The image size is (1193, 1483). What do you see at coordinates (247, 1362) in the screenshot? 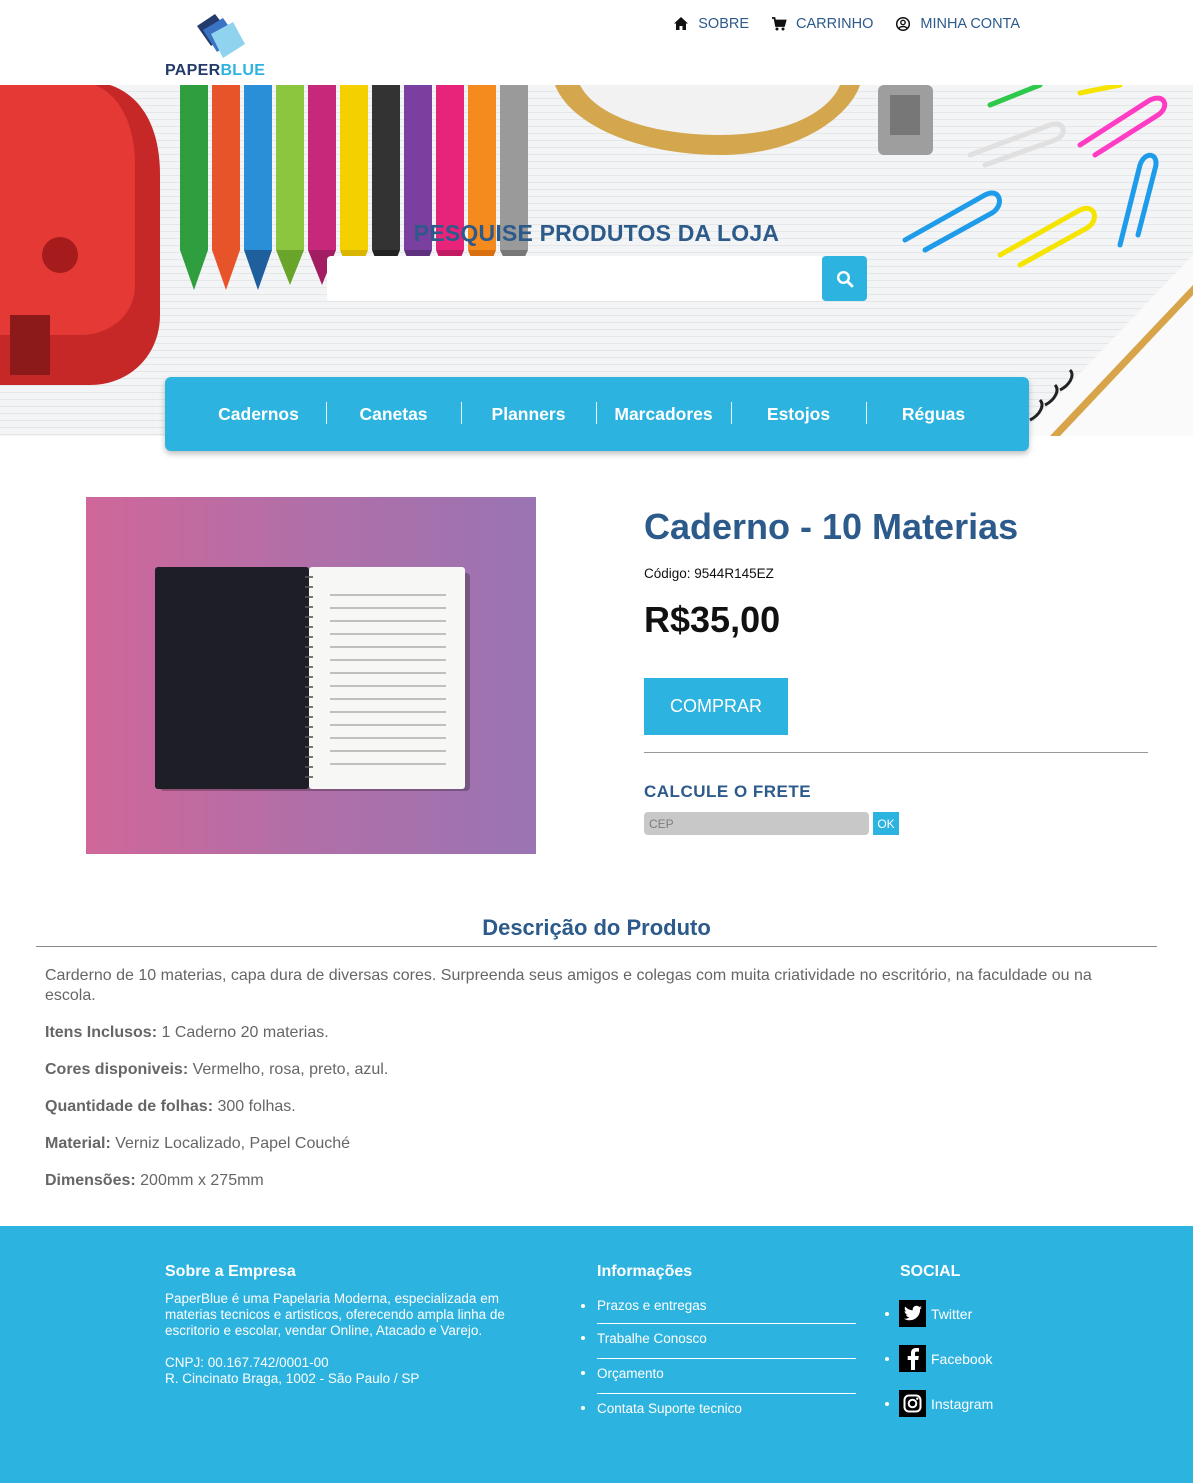
I see `footer-cnpj: CNPJ: 00.167.742/0001-00` at bounding box center [247, 1362].